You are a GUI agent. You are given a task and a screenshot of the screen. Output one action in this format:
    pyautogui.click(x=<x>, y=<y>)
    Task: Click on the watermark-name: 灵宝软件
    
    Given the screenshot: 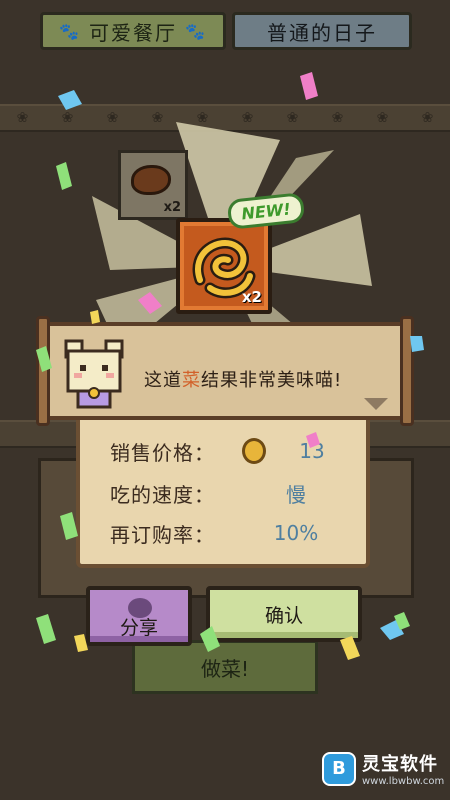 What is the action you would take?
    pyautogui.click(x=400, y=764)
    